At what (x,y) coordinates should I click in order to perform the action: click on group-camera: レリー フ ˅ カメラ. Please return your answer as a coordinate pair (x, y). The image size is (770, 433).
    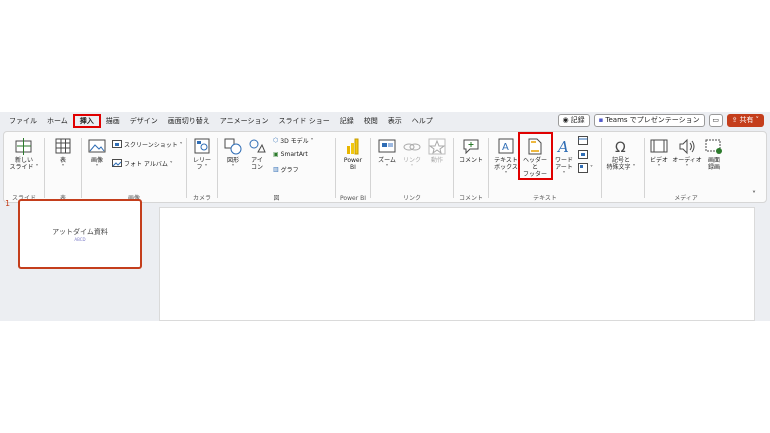
    Looking at the image, I should click on (202, 168).